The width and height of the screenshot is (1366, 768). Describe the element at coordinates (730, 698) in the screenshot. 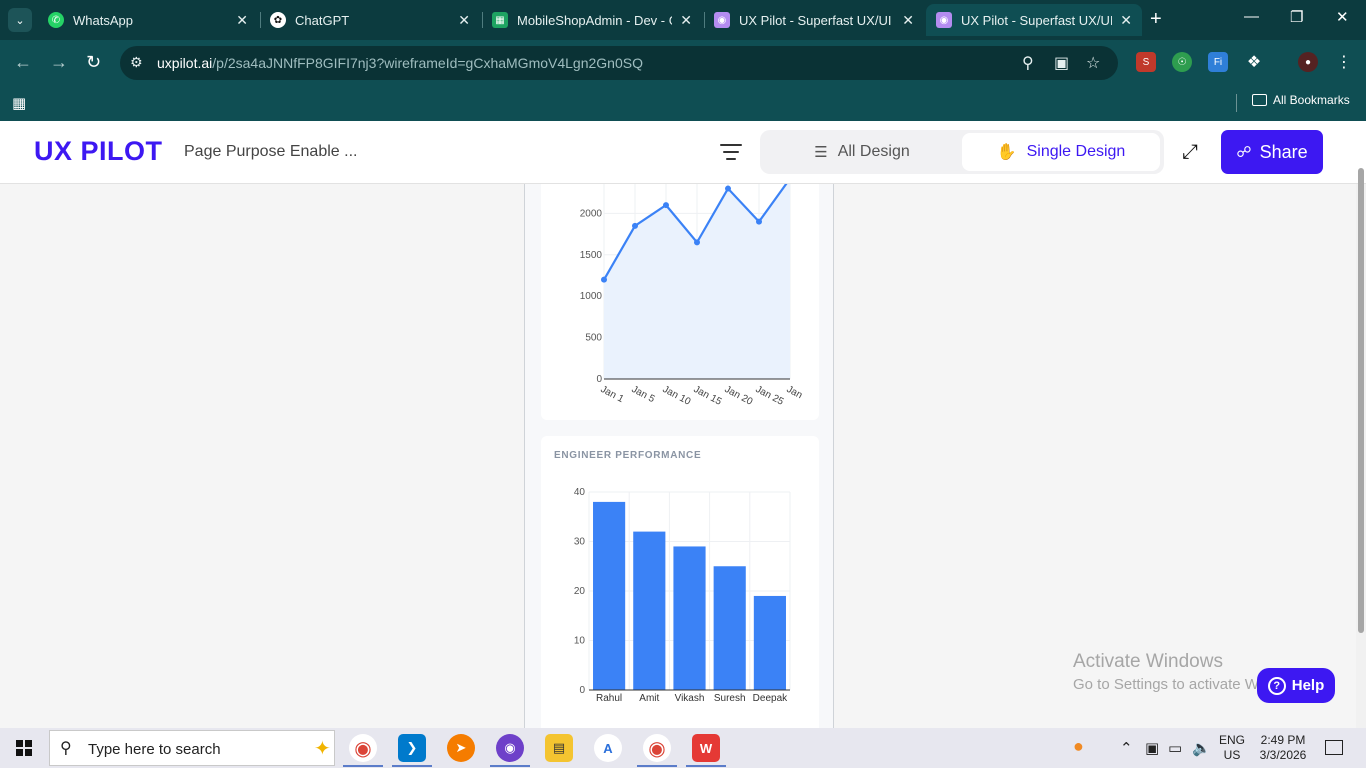

I see `x-tick-label: Suresh` at that location.